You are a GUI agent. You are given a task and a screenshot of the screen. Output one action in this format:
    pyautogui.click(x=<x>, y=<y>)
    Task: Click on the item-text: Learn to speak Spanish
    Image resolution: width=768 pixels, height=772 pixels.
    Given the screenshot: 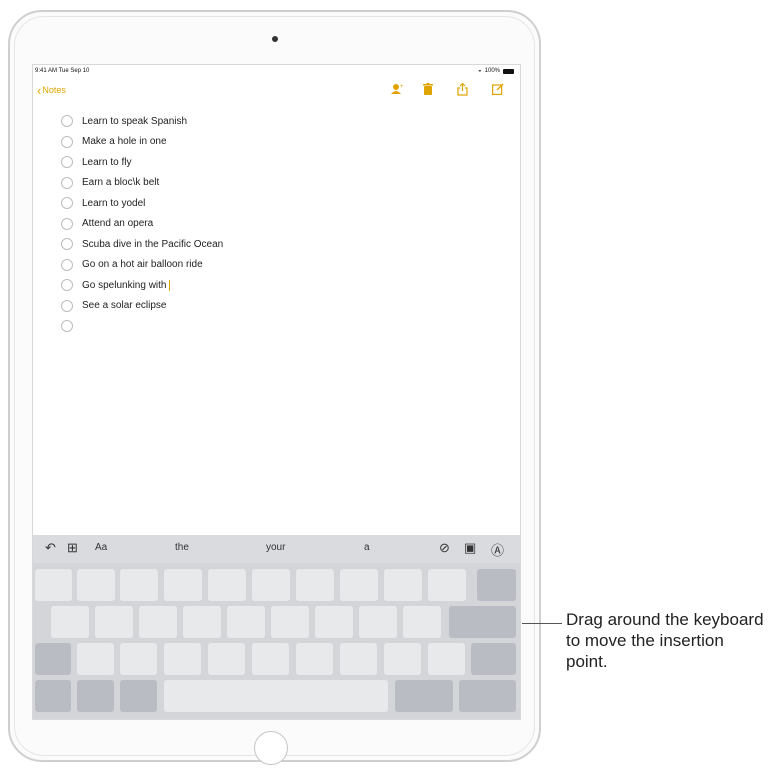 What is the action you would take?
    pyautogui.click(x=135, y=121)
    